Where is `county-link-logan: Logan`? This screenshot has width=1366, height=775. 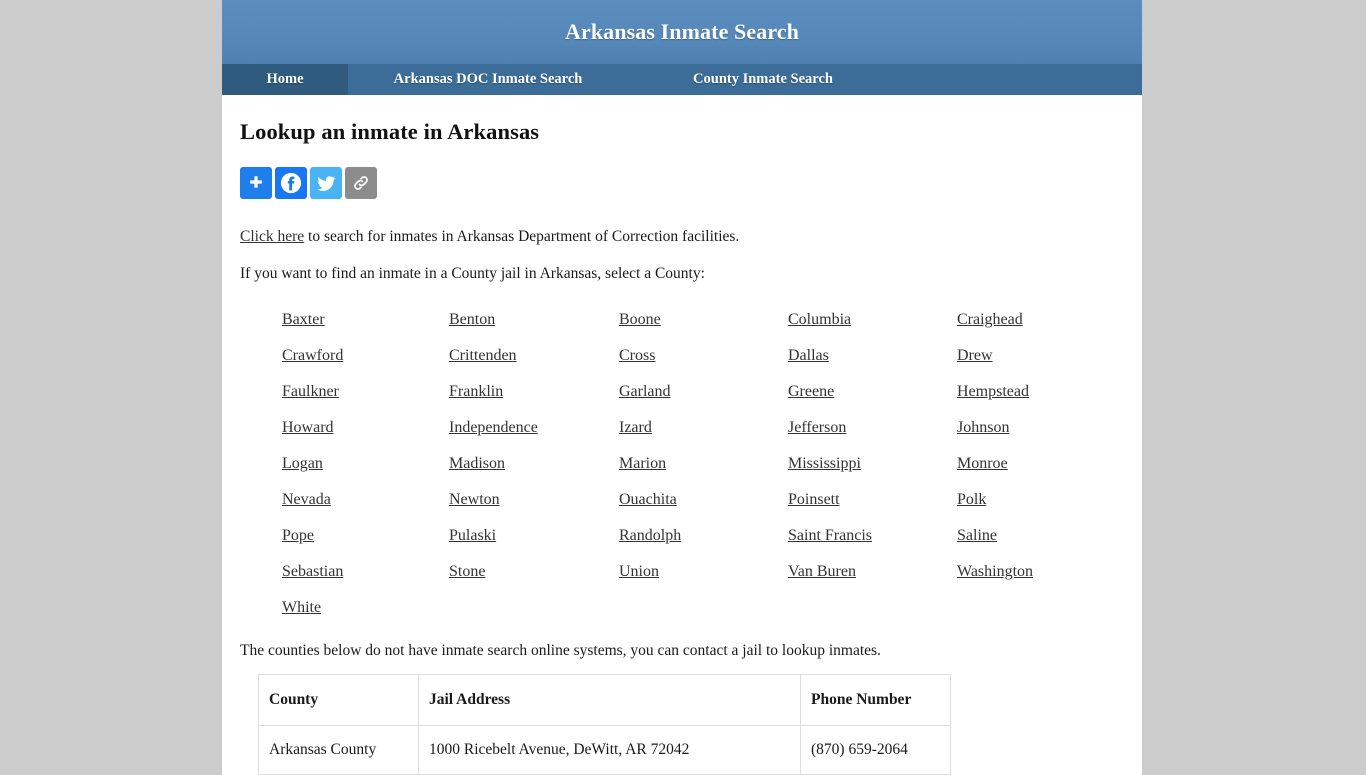
county-link-logan: Logan is located at coordinates (302, 464).